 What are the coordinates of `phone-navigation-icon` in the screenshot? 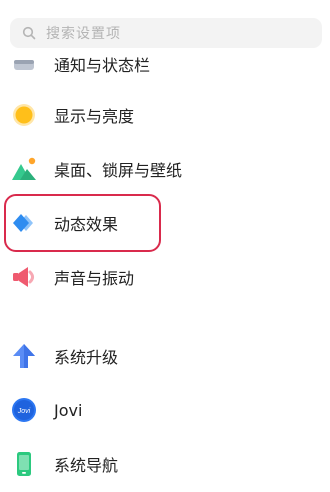 It's located at (24, 464).